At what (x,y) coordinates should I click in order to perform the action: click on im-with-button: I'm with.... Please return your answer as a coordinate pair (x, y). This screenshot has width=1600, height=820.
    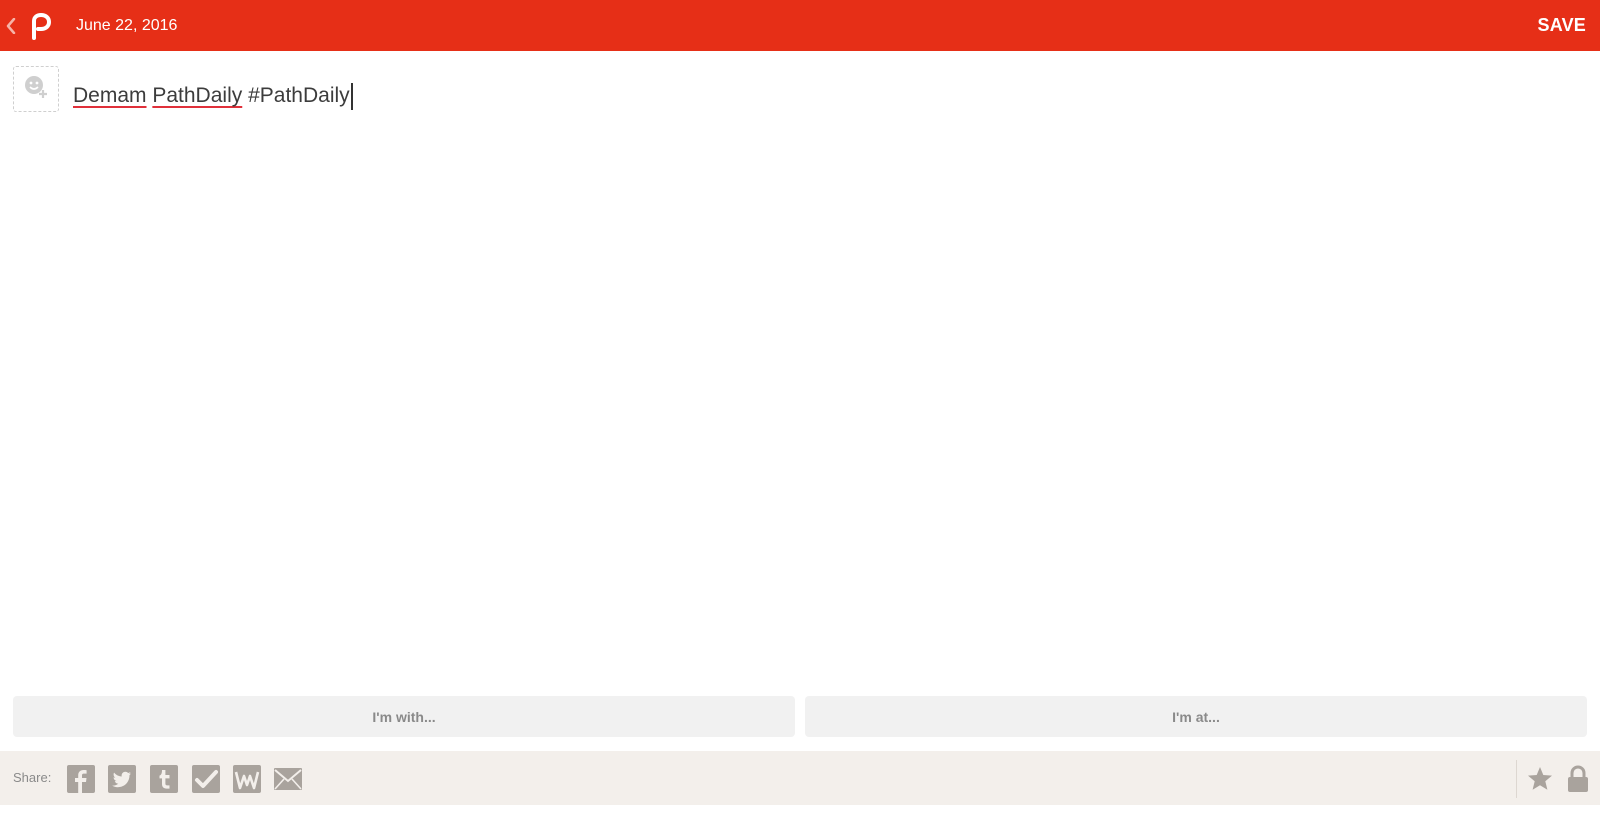
    Looking at the image, I should click on (404, 716).